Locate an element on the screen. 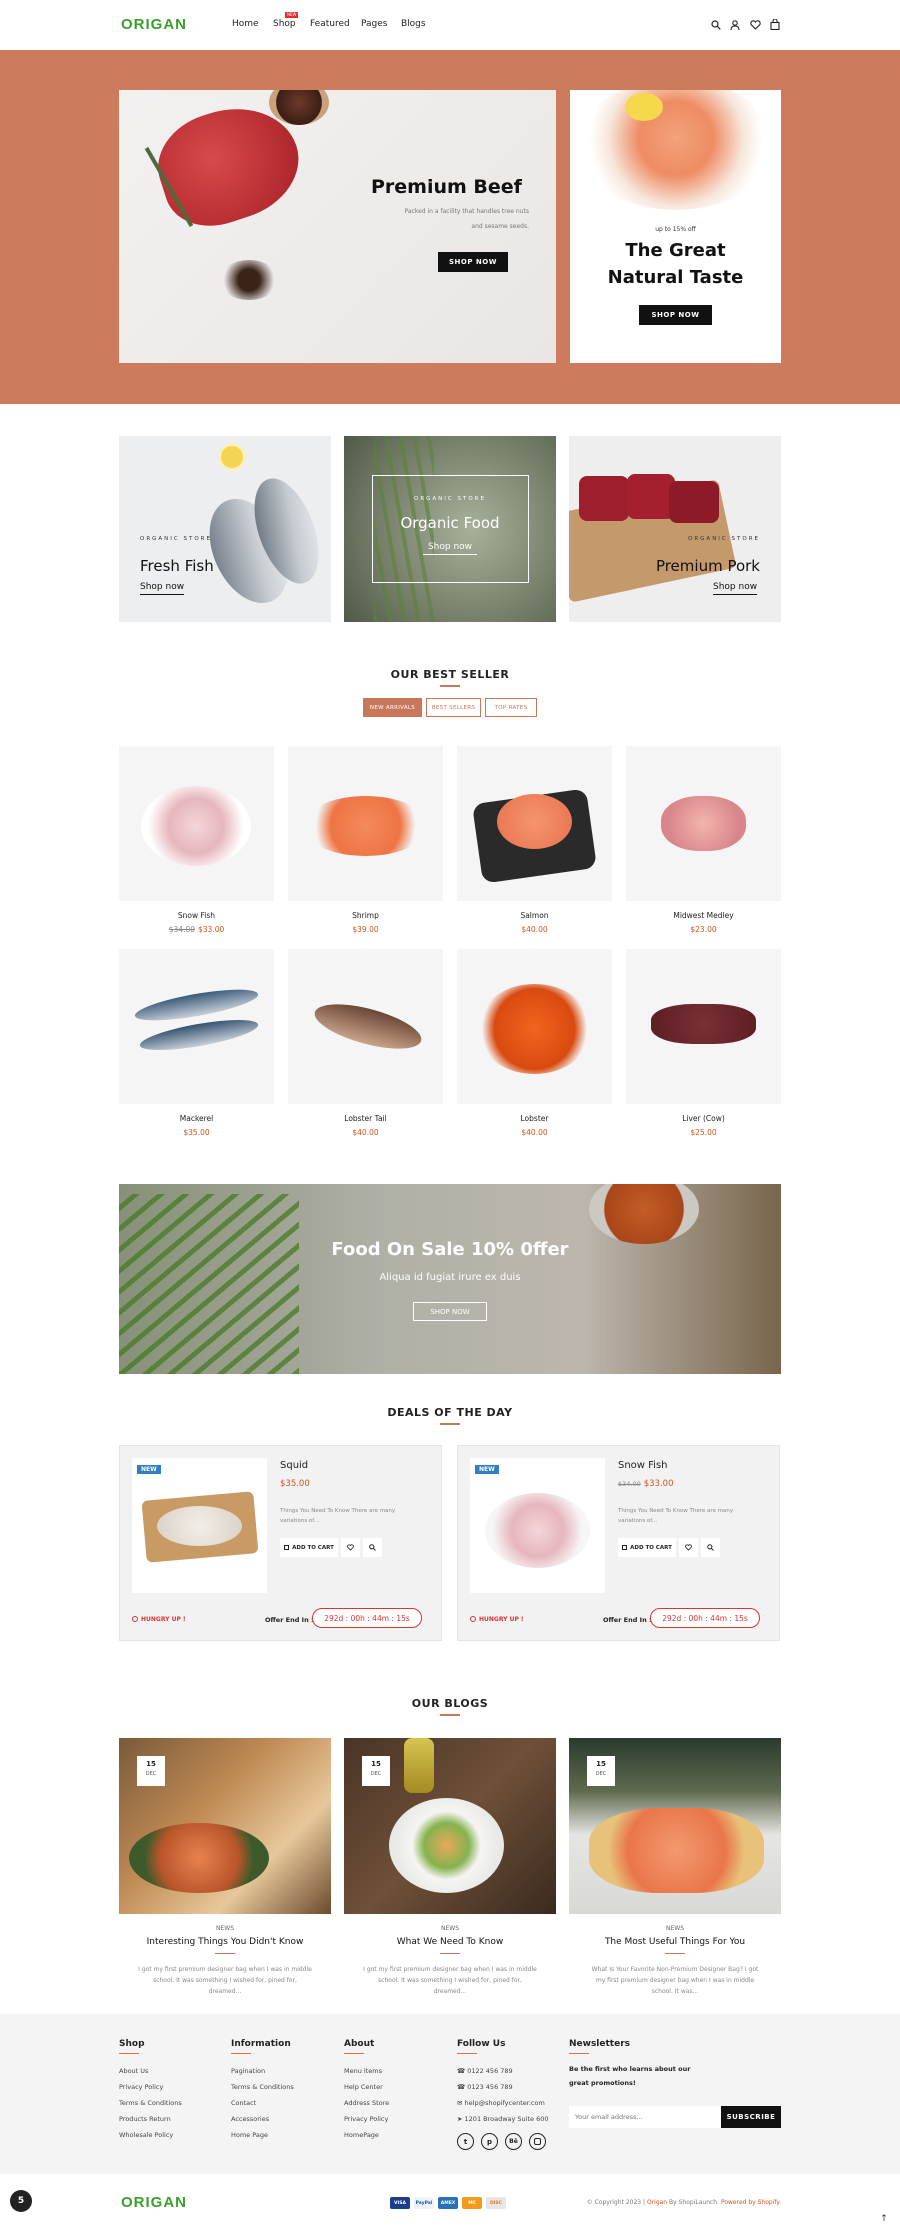 The image size is (900, 2226). blog-title: The Most Useful Things For You is located at coordinates (675, 1942).